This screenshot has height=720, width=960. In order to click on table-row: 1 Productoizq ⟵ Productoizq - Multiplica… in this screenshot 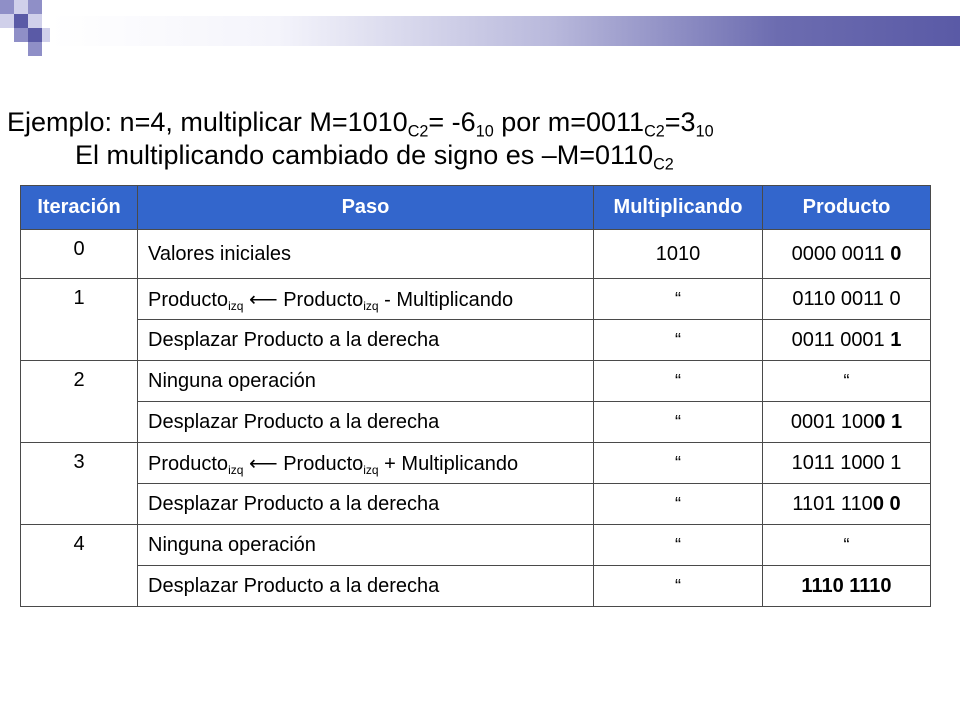, I will do `click(475, 319)`.